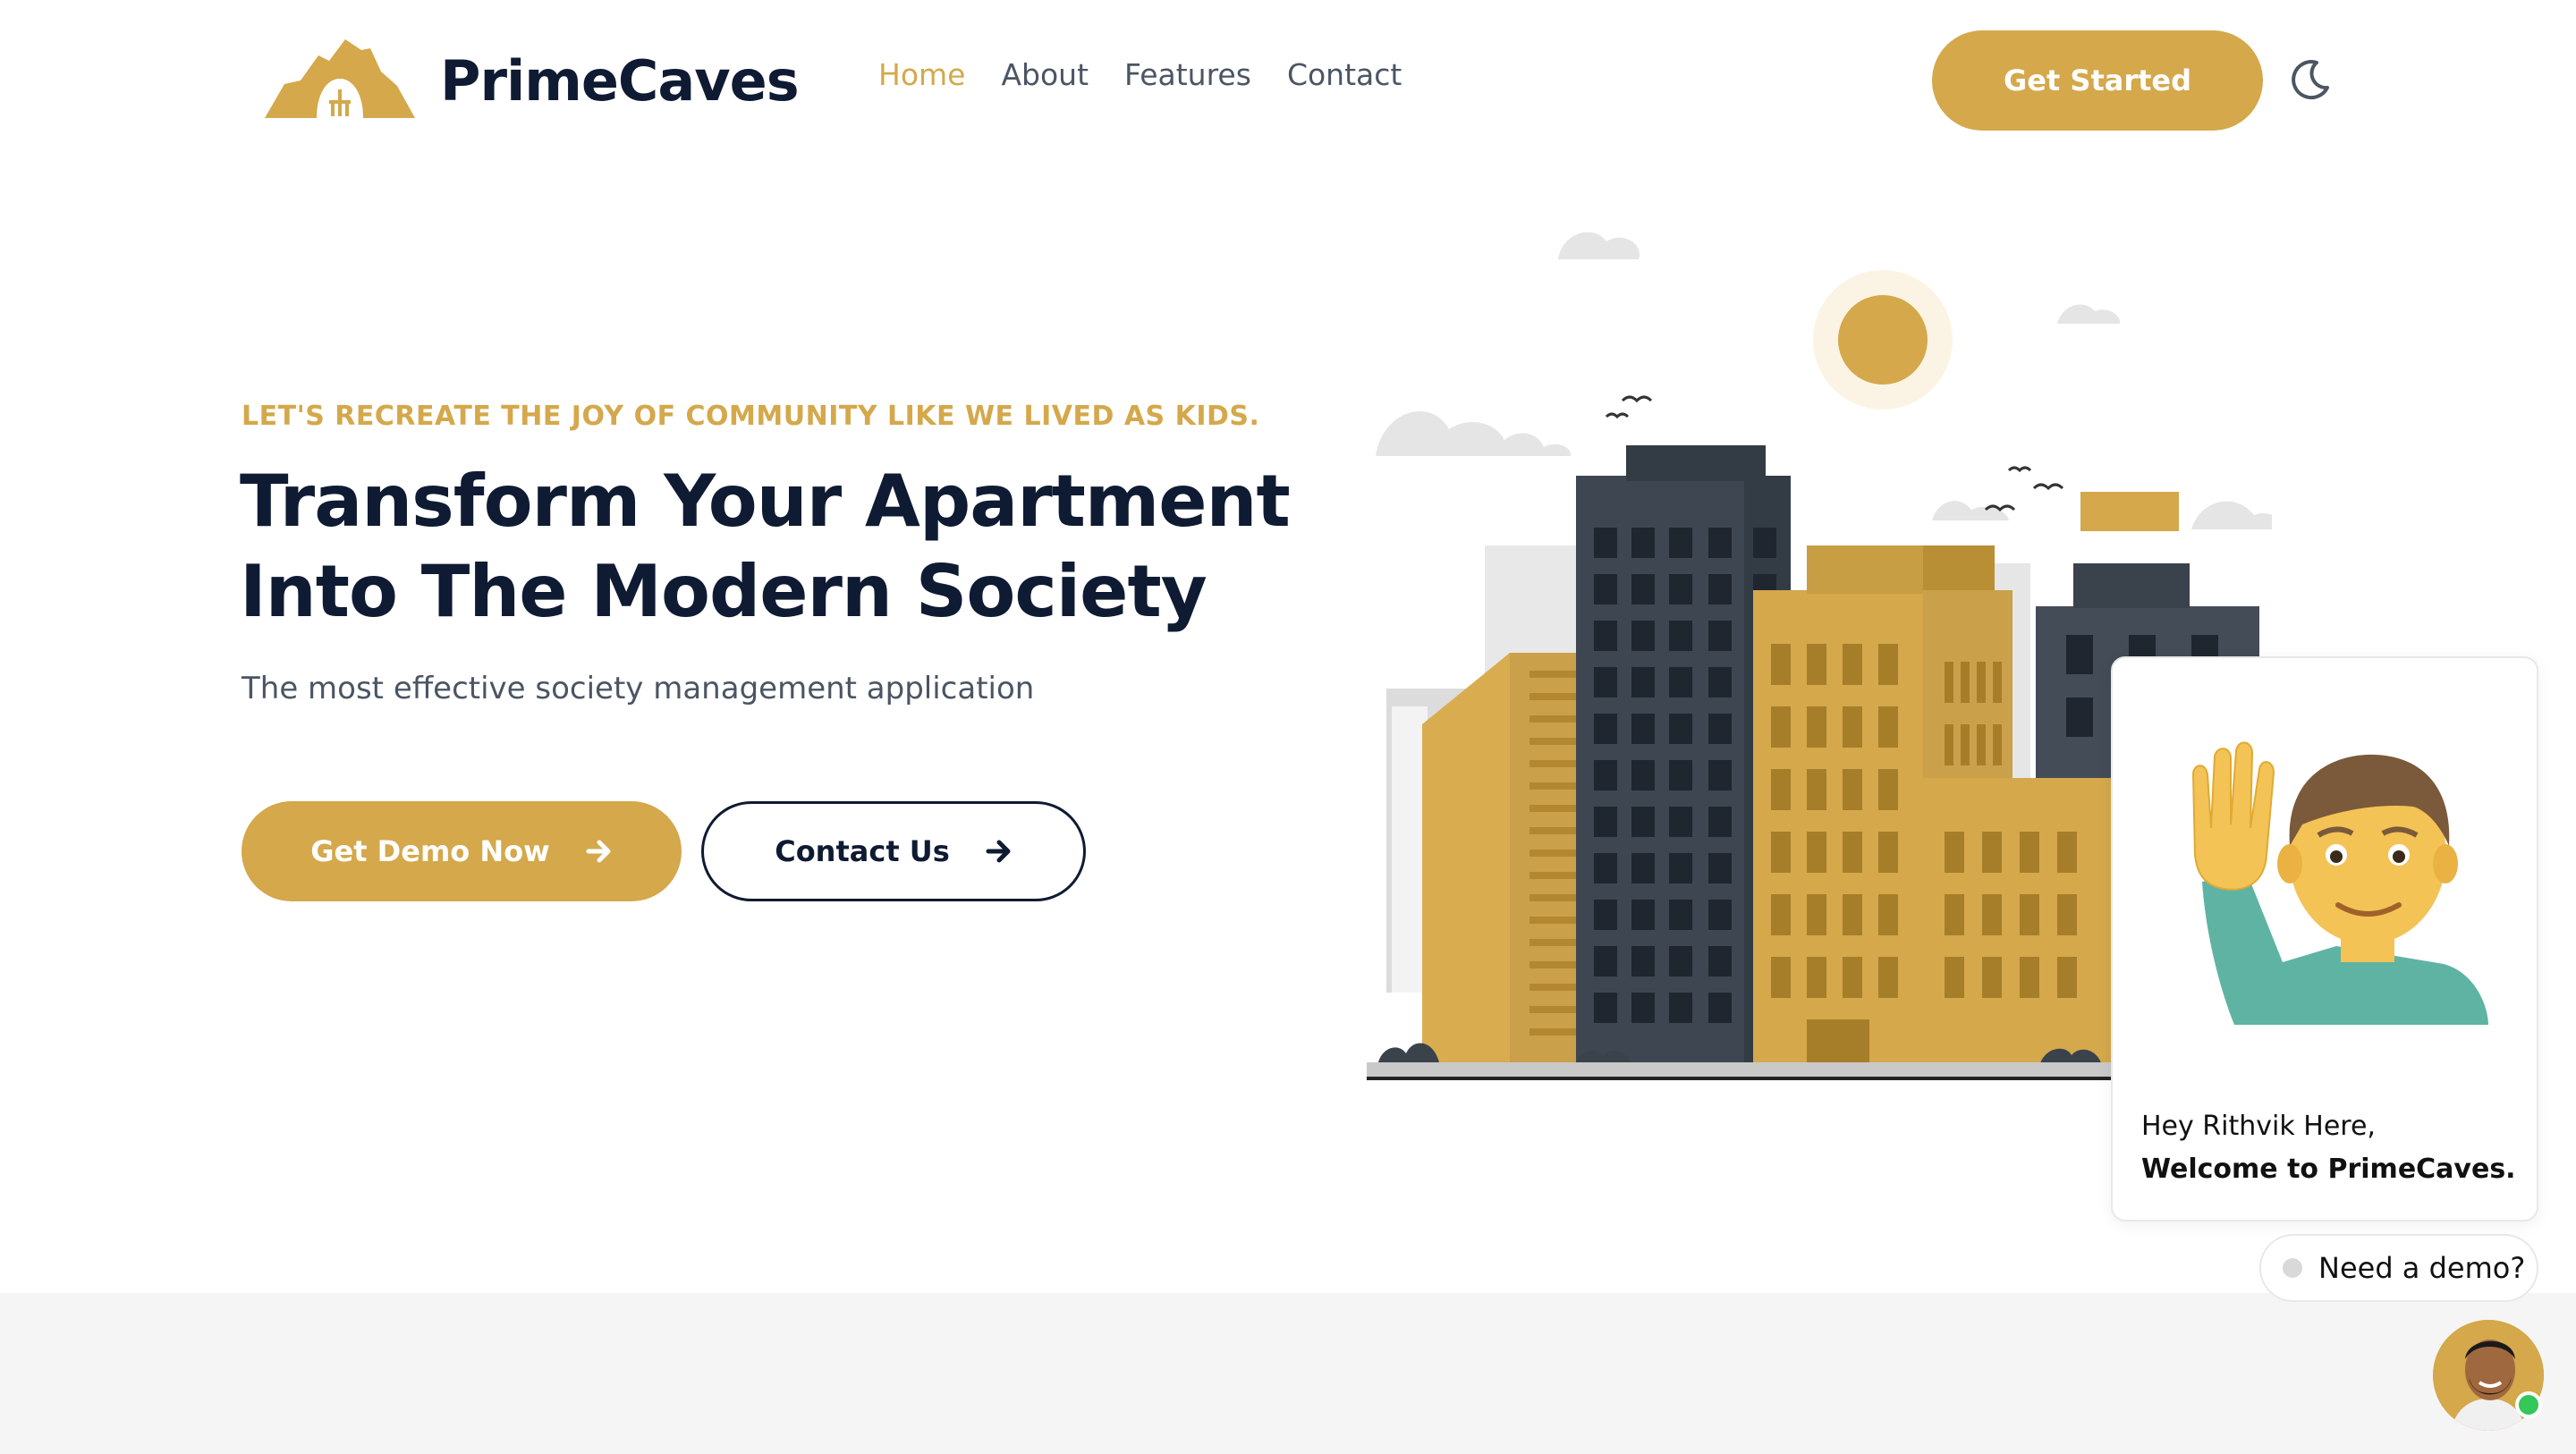 This screenshot has height=1454, width=2576. What do you see at coordinates (620, 80) in the screenshot?
I see `brand-name: PrimeCaves` at bounding box center [620, 80].